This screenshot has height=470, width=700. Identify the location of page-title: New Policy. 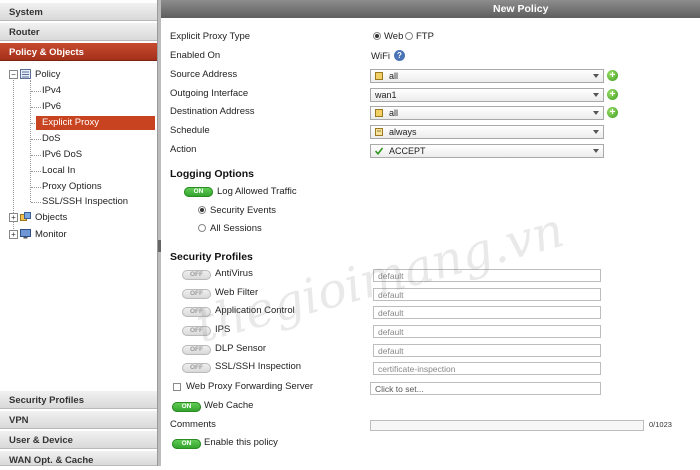
(521, 9).